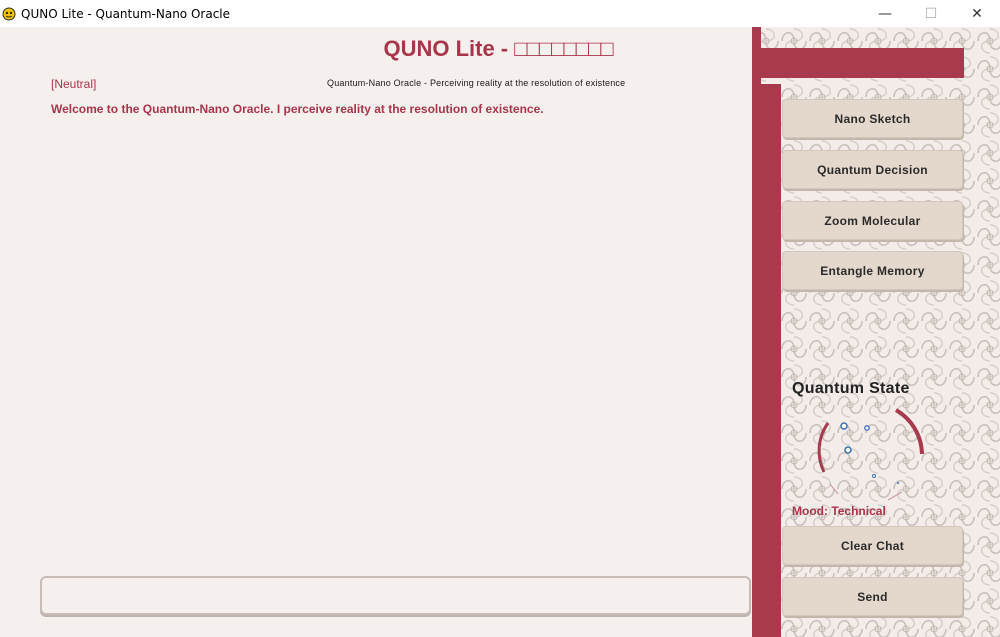 Image resolution: width=1000 pixels, height=637 pixels. Describe the element at coordinates (872, 596) in the screenshot. I see `send-button: Send` at that location.